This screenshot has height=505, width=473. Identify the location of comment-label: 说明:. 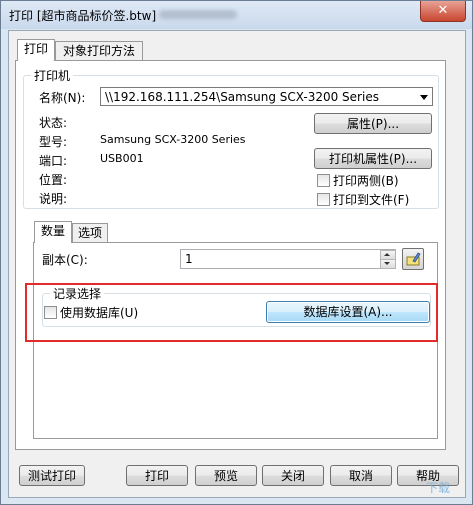
(53, 199).